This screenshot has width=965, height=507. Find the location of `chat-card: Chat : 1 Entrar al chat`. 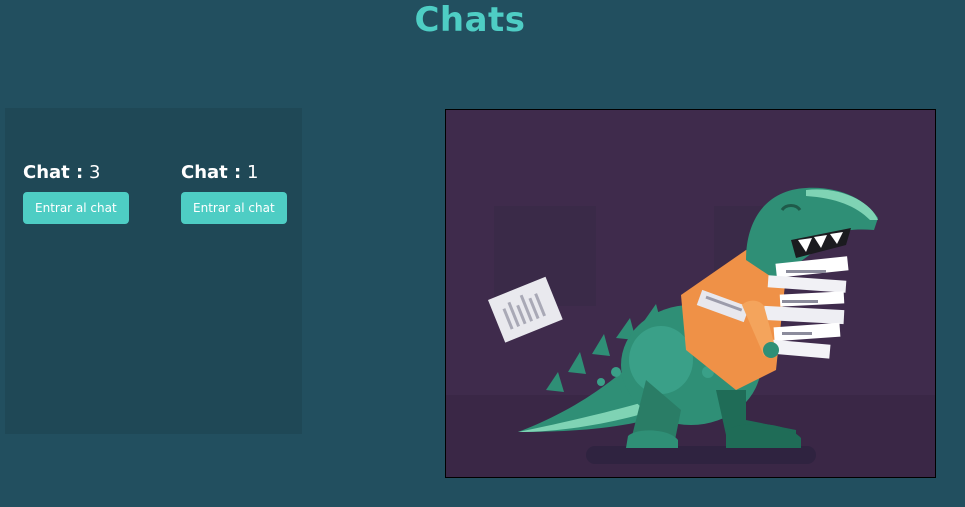

chat-card: Chat : 1 Entrar al chat is located at coordinates (241, 192).